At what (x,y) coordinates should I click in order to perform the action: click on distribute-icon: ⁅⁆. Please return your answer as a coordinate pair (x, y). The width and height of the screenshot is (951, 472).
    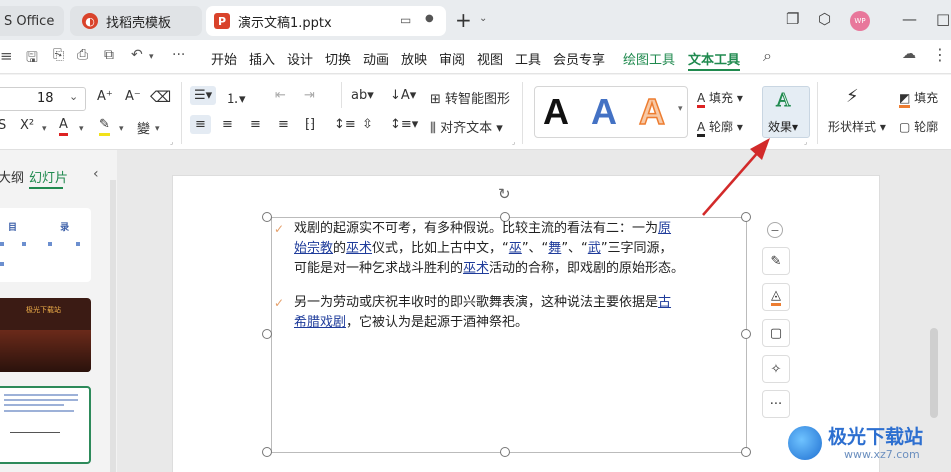
    Looking at the image, I should click on (310, 124).